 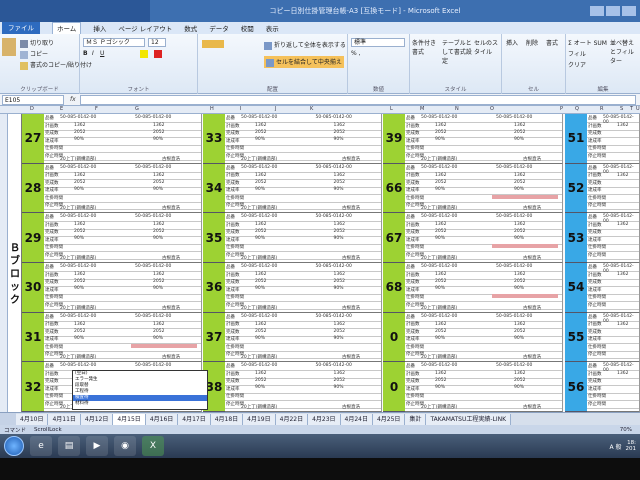 I want to click on tab-data: データ, so click(x=219, y=28).